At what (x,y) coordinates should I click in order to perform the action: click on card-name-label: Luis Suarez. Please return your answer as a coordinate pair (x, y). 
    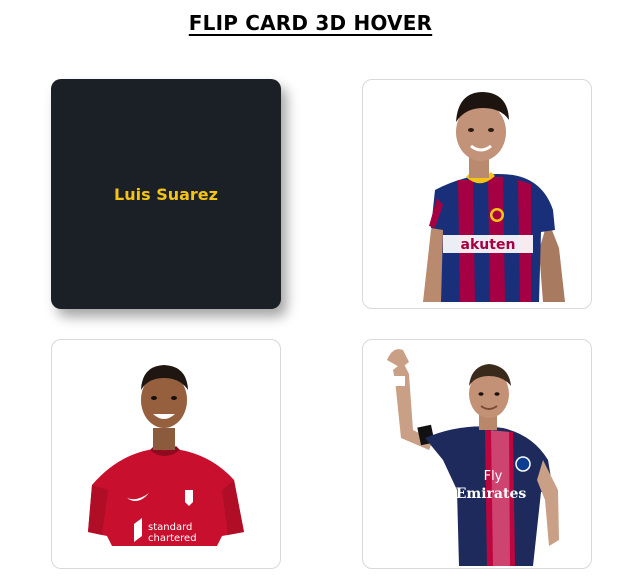
    Looking at the image, I should click on (166, 194).